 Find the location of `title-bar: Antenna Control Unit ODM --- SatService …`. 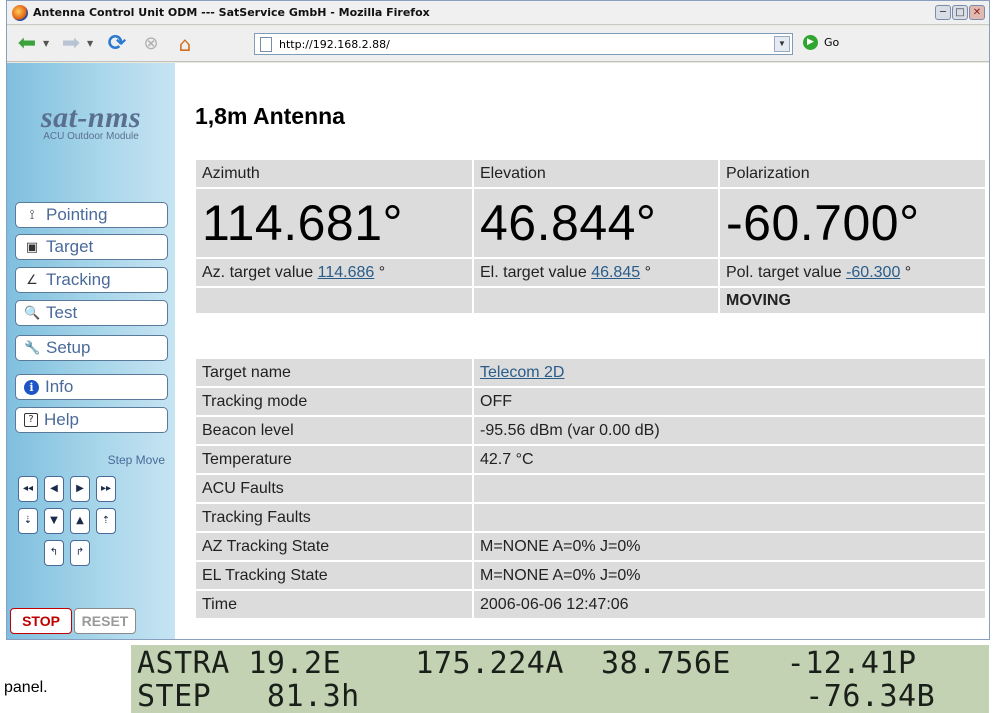

title-bar: Antenna Control Unit ODM --- SatService … is located at coordinates (498, 13).